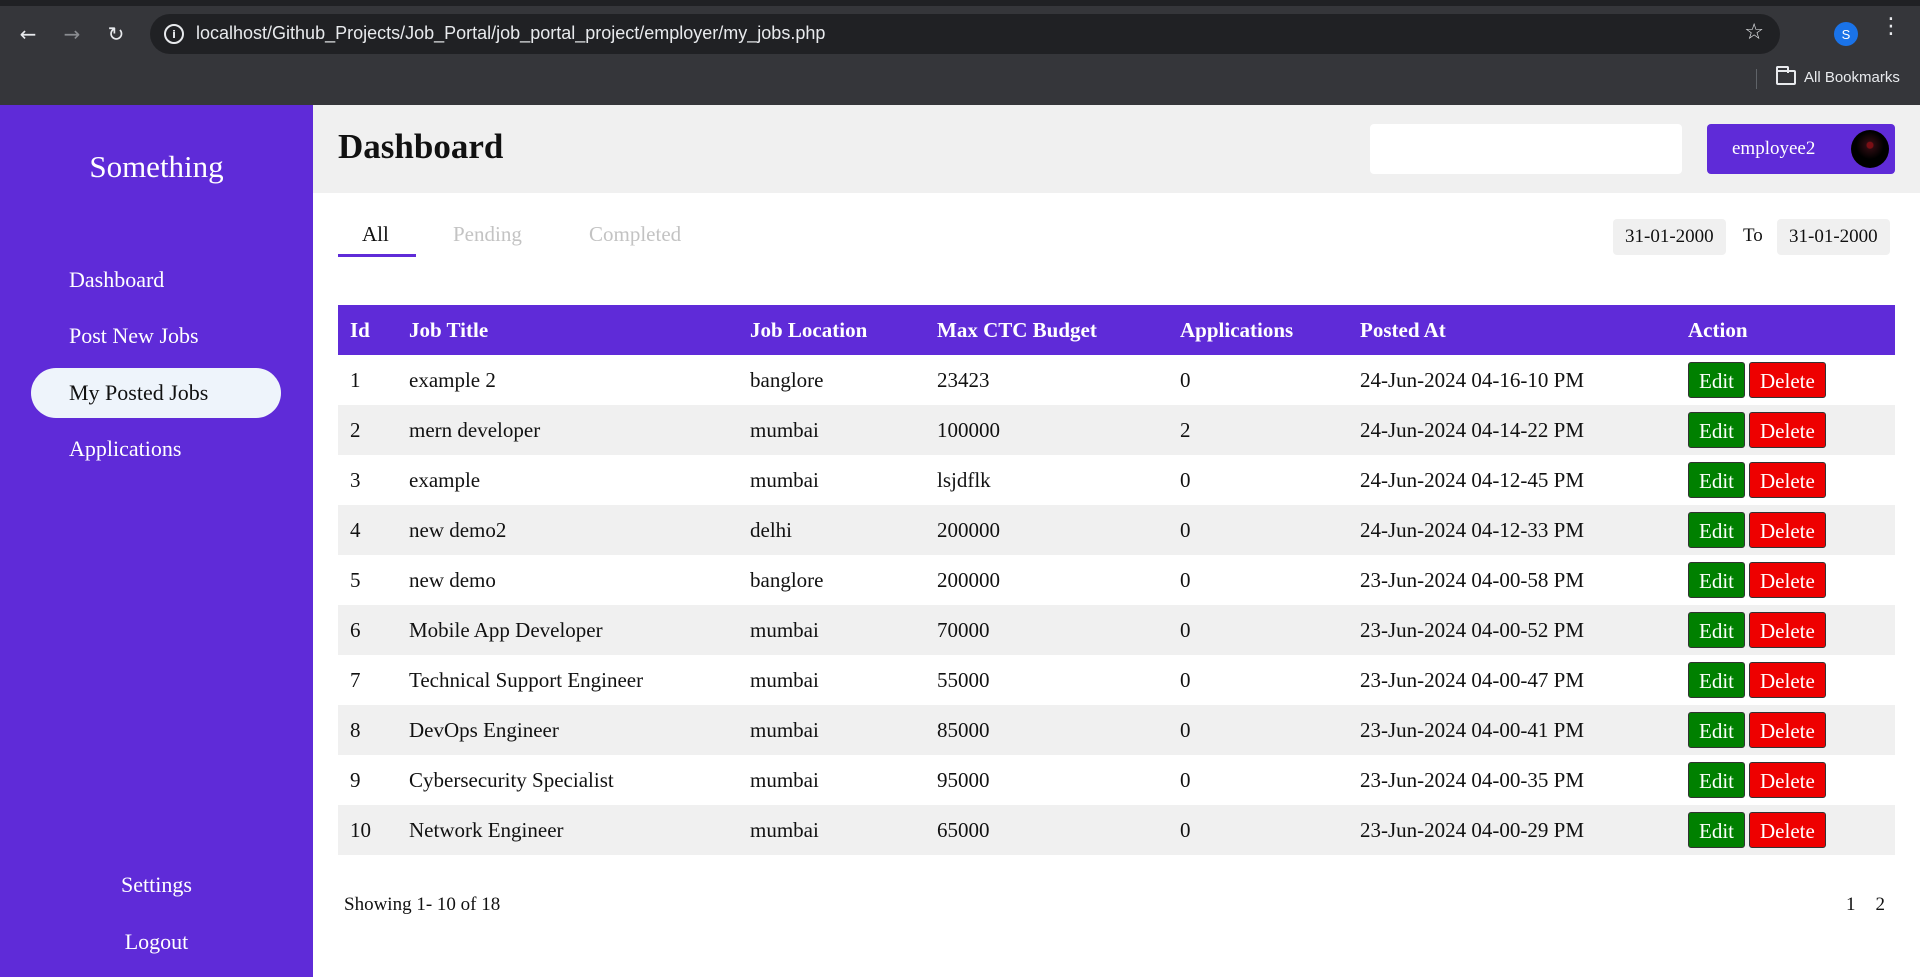  What do you see at coordinates (1046, 830) in the screenshot?
I see `cell-max-ctc: 65000` at bounding box center [1046, 830].